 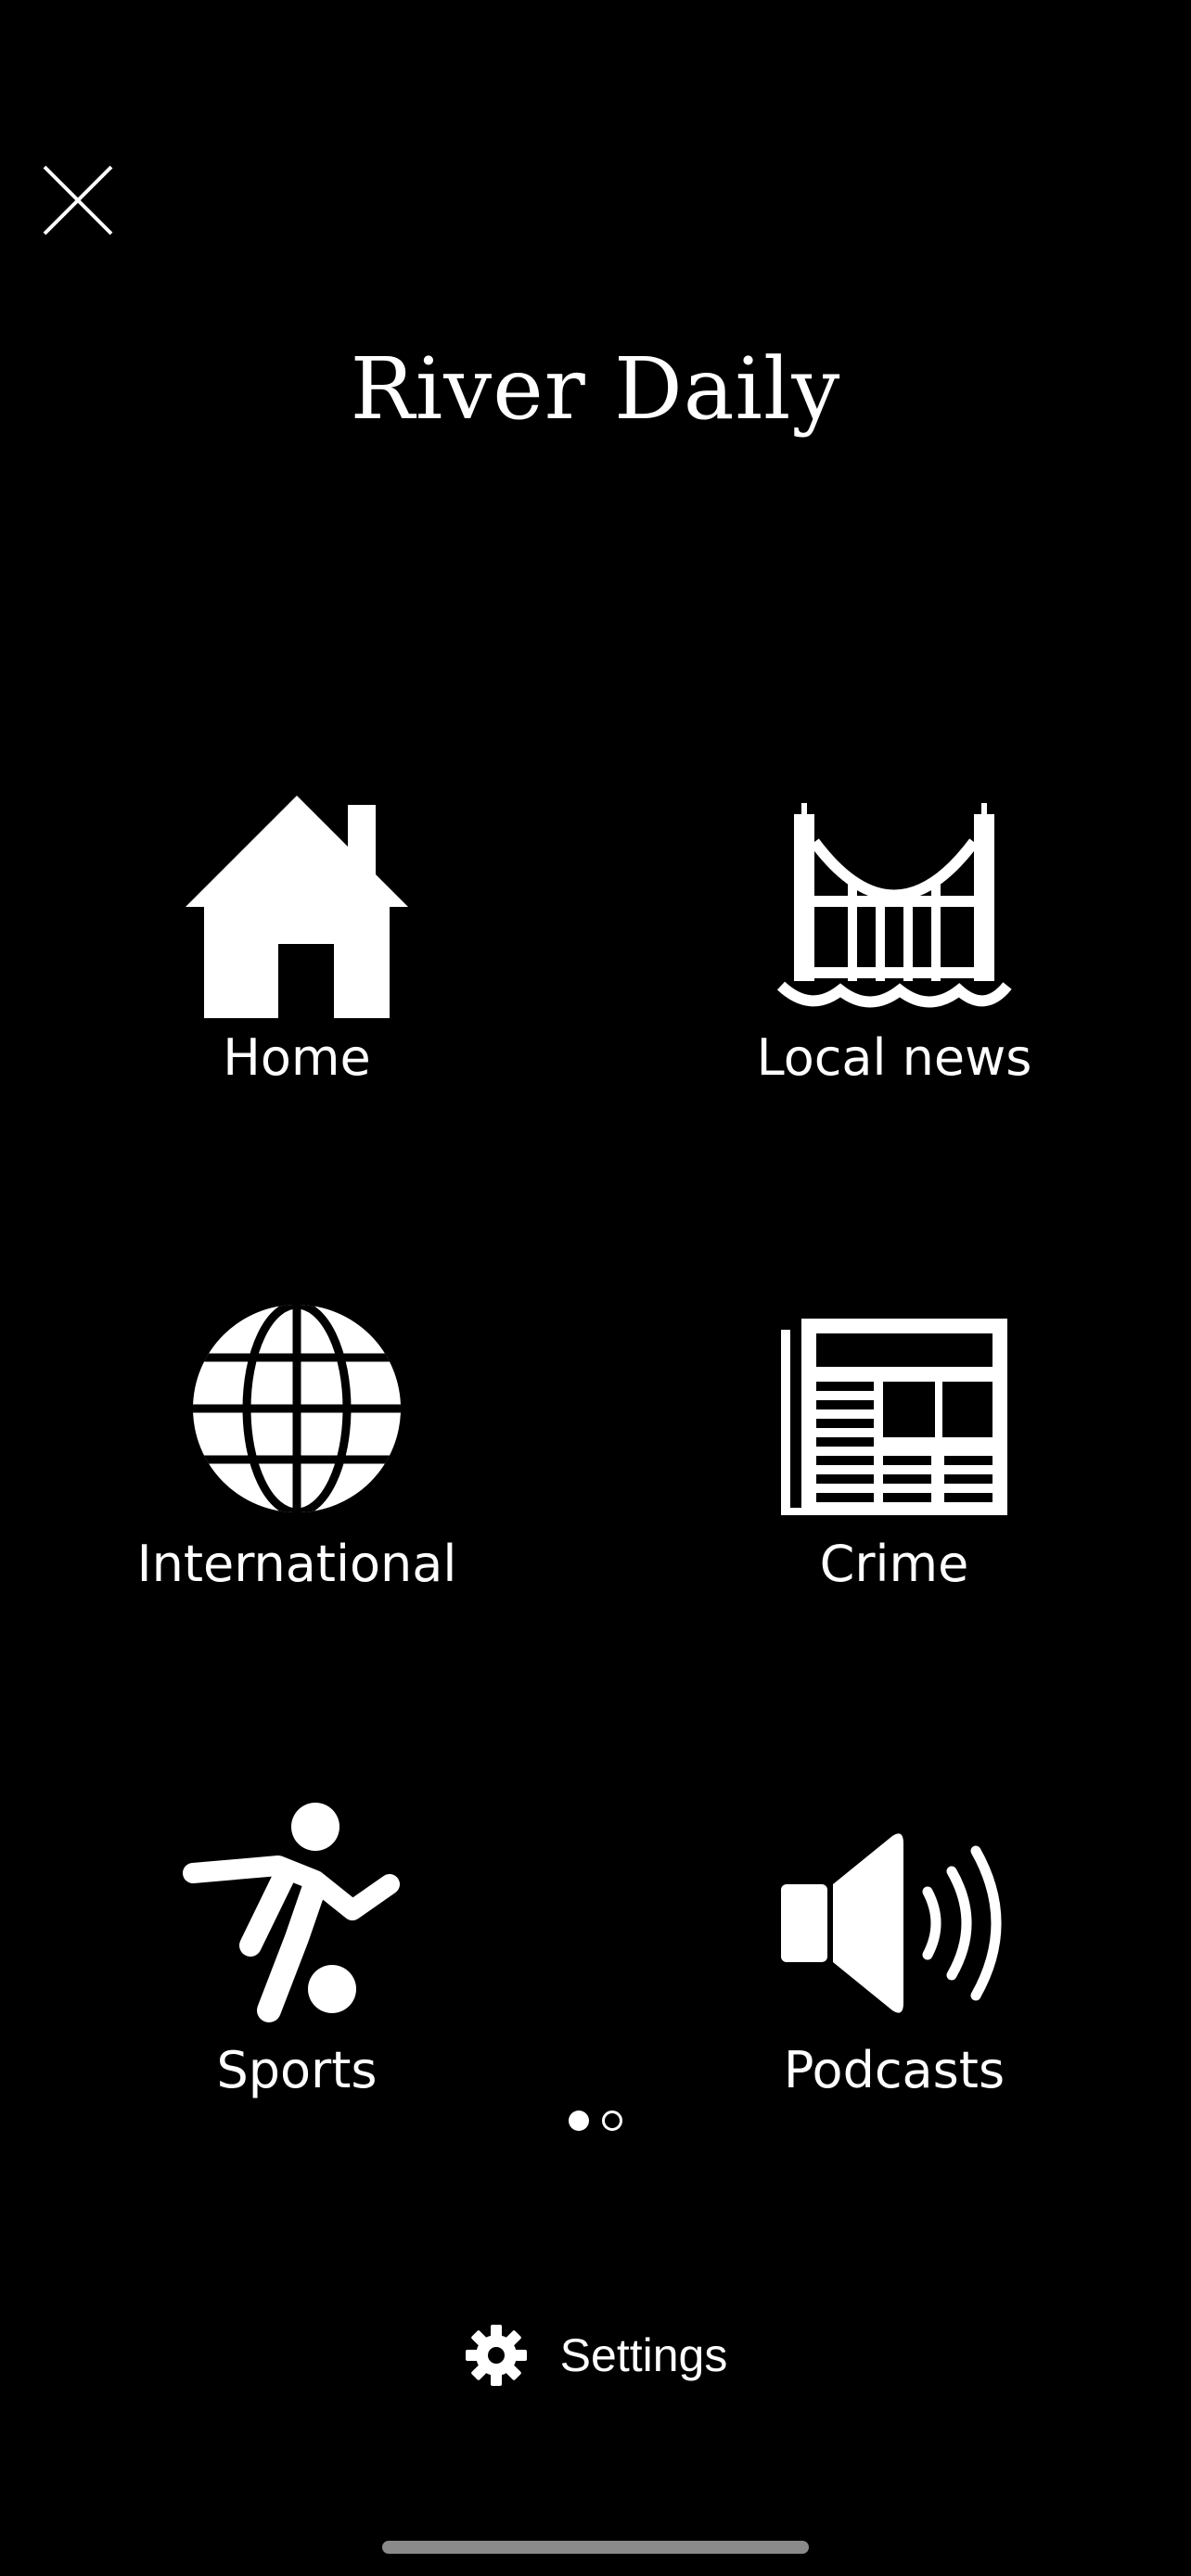 What do you see at coordinates (297, 1057) in the screenshot?
I see `menu-item-label: Home` at bounding box center [297, 1057].